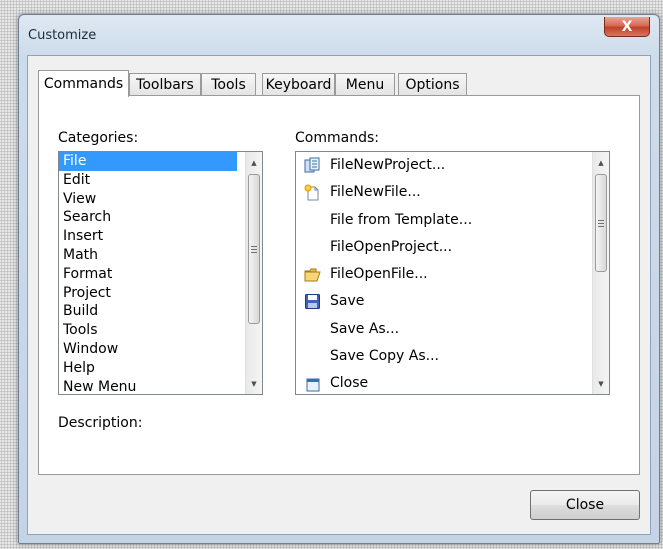 The image size is (663, 549). I want to click on command-item: Close, so click(384, 382).